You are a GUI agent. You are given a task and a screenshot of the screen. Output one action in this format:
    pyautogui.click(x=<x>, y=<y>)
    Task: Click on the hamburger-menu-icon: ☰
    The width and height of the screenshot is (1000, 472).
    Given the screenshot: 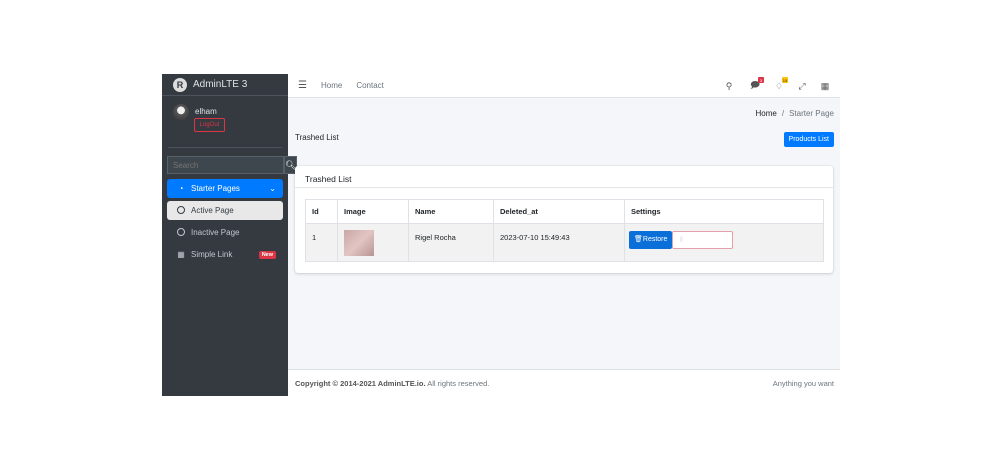 What is the action you would take?
    pyautogui.click(x=302, y=85)
    